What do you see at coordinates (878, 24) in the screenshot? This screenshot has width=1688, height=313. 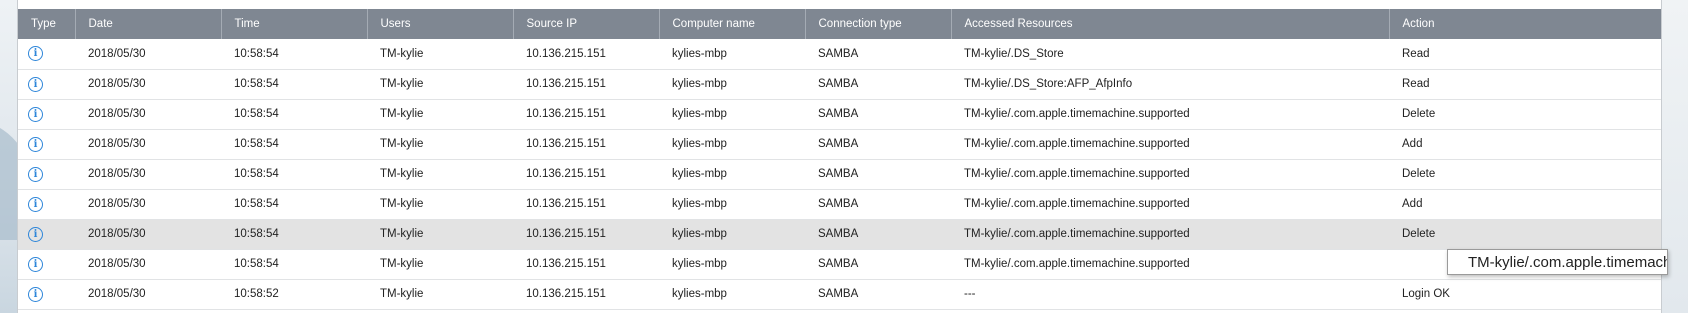 I see `column-header-connection-type: Connection type` at bounding box center [878, 24].